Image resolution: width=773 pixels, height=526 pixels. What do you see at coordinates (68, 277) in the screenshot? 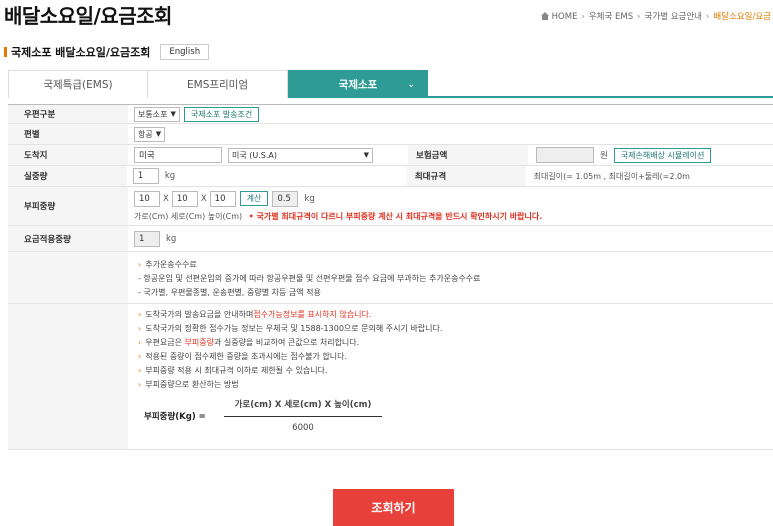
I see `surcharge-label-empty` at bounding box center [68, 277].